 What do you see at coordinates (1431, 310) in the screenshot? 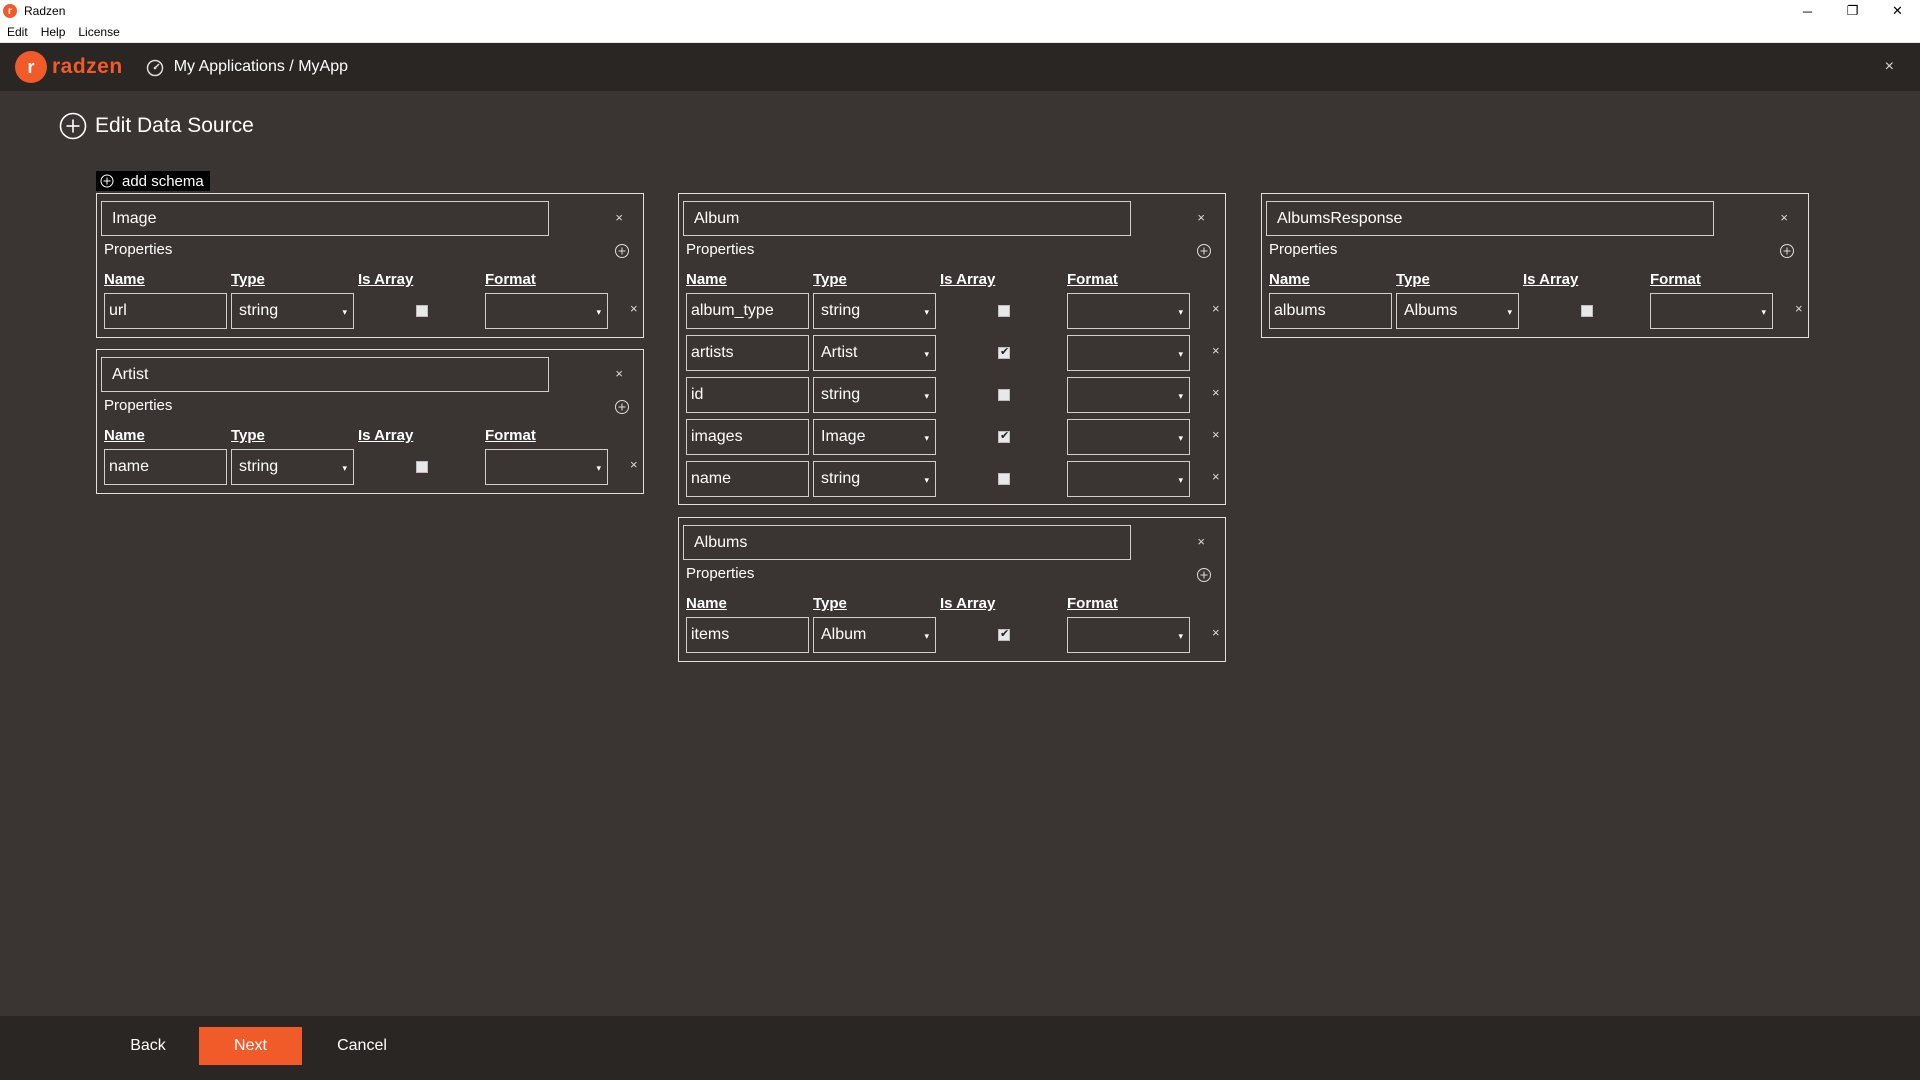
I see `property-type-value: Albums` at bounding box center [1431, 310].